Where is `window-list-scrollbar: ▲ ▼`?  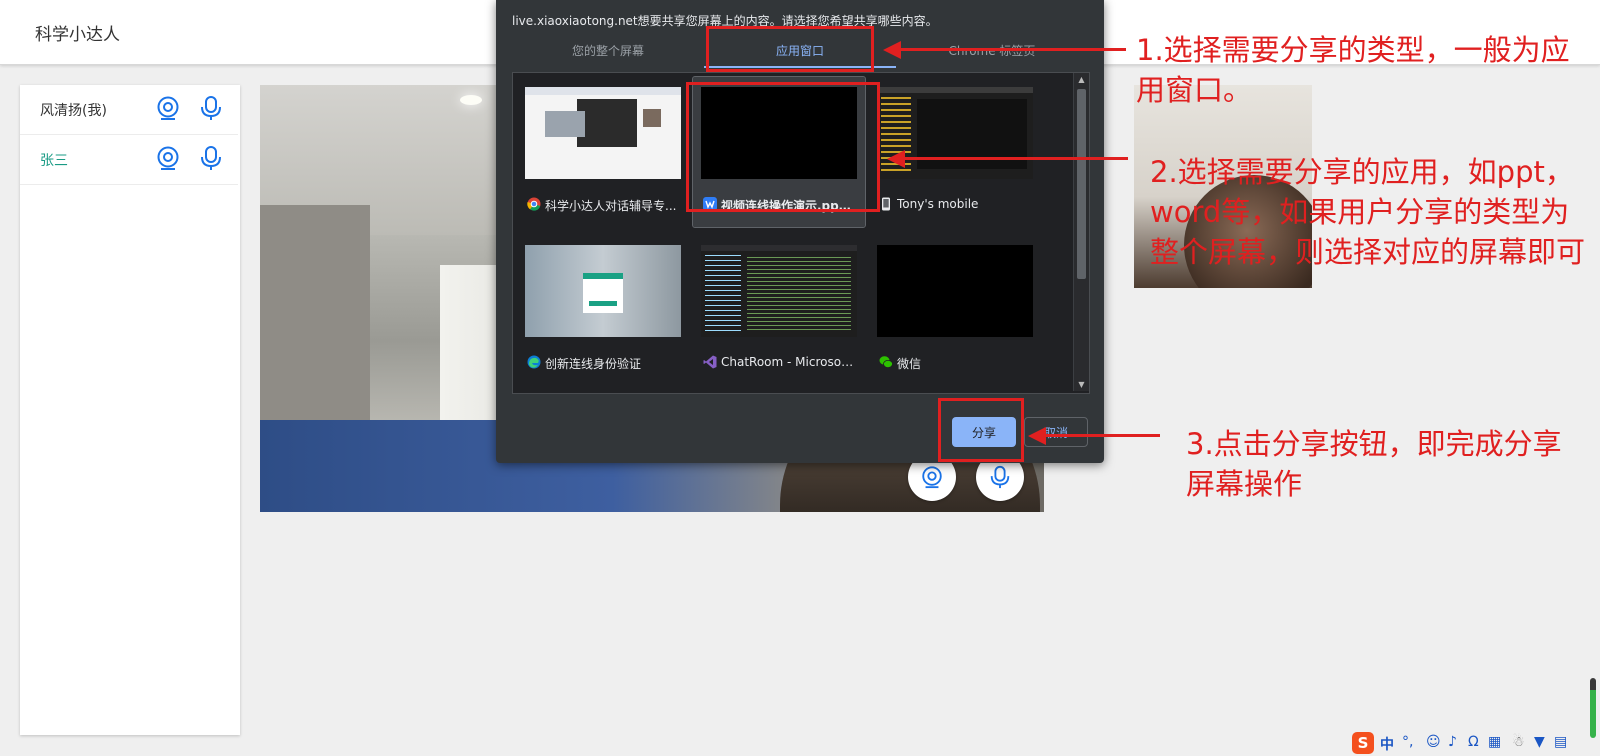
window-list-scrollbar: ▲ ▼ is located at coordinates (1081, 232).